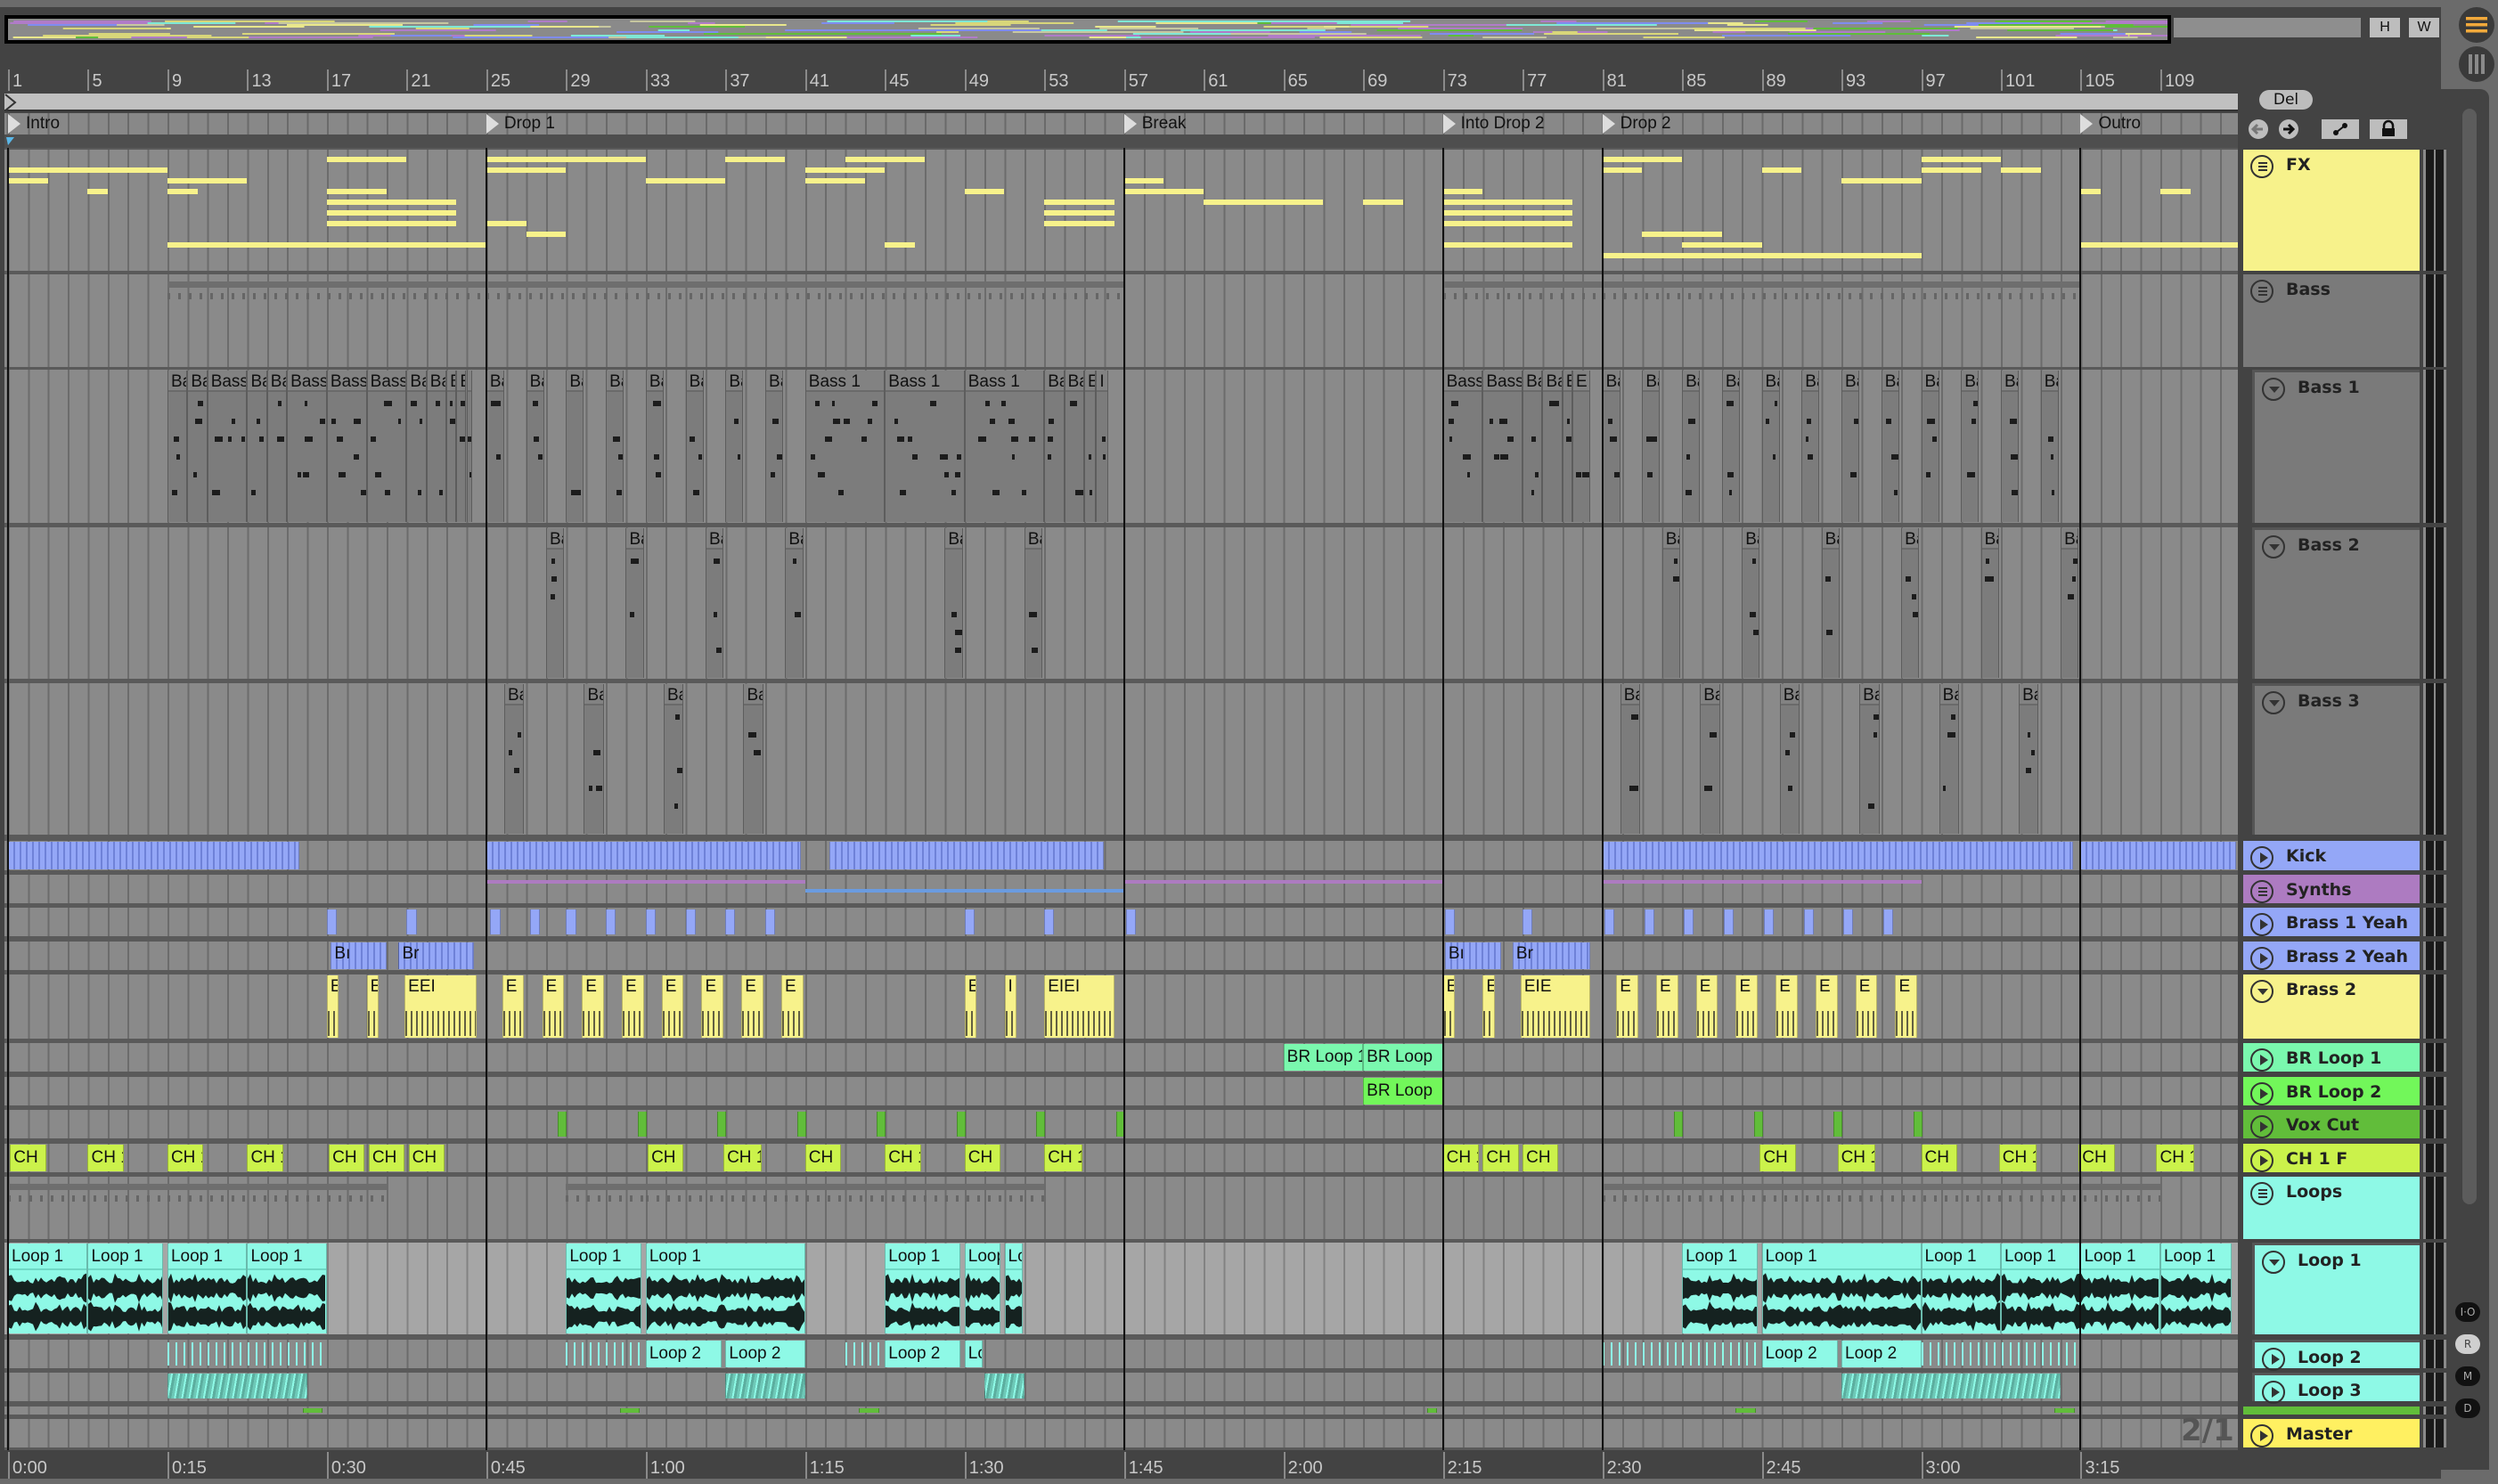 This screenshot has height=1484, width=2498. I want to click on clip: BR Loop 1, so click(1323, 1058).